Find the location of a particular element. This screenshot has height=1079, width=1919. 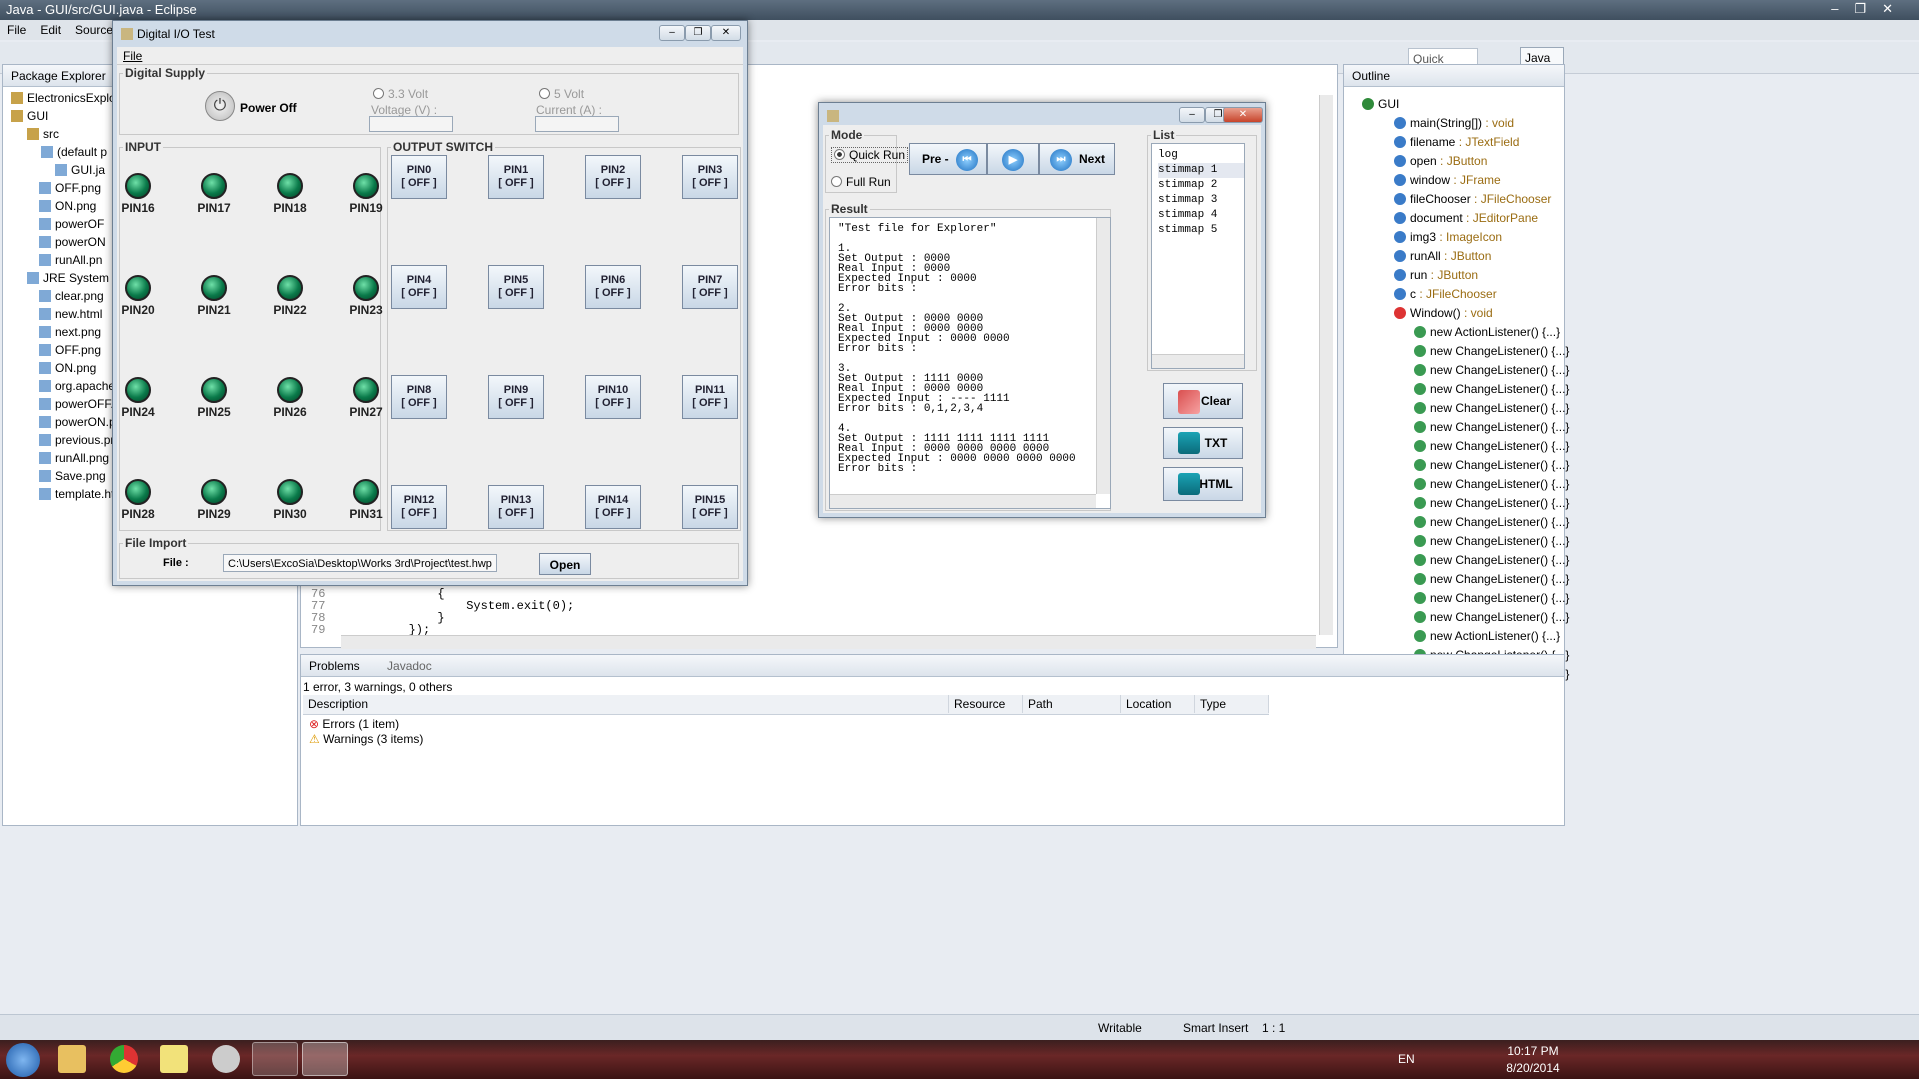

voltage-field is located at coordinates (411, 124).